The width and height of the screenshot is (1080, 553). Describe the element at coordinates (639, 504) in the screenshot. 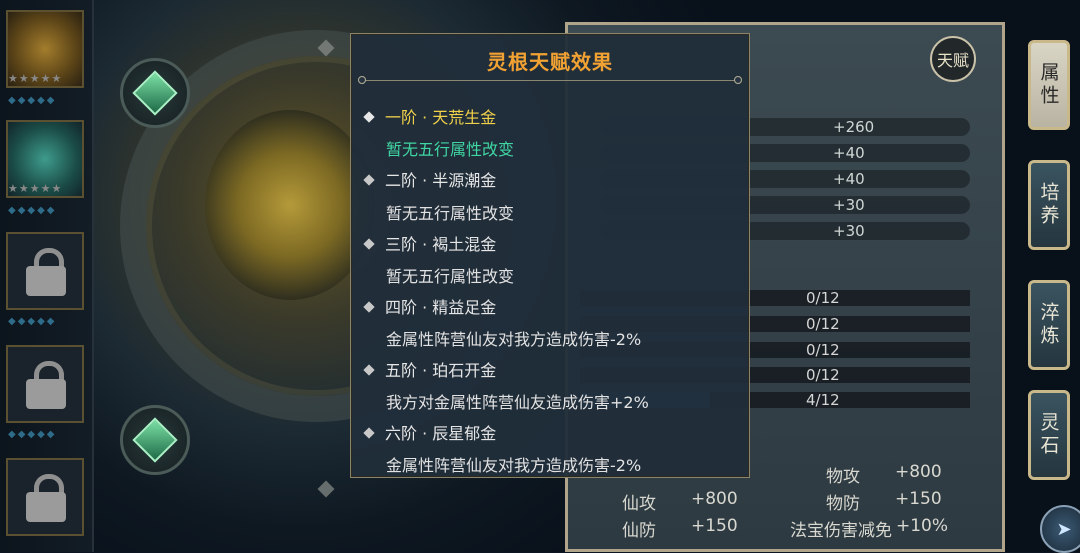

I see `stat-label: 仙攻` at that location.